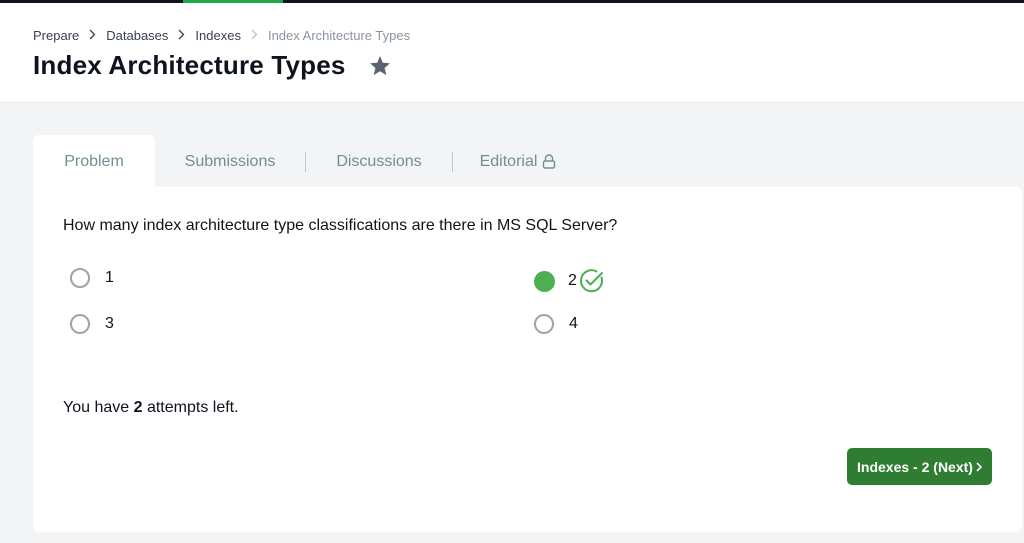  I want to click on star-icon, so click(380, 66).